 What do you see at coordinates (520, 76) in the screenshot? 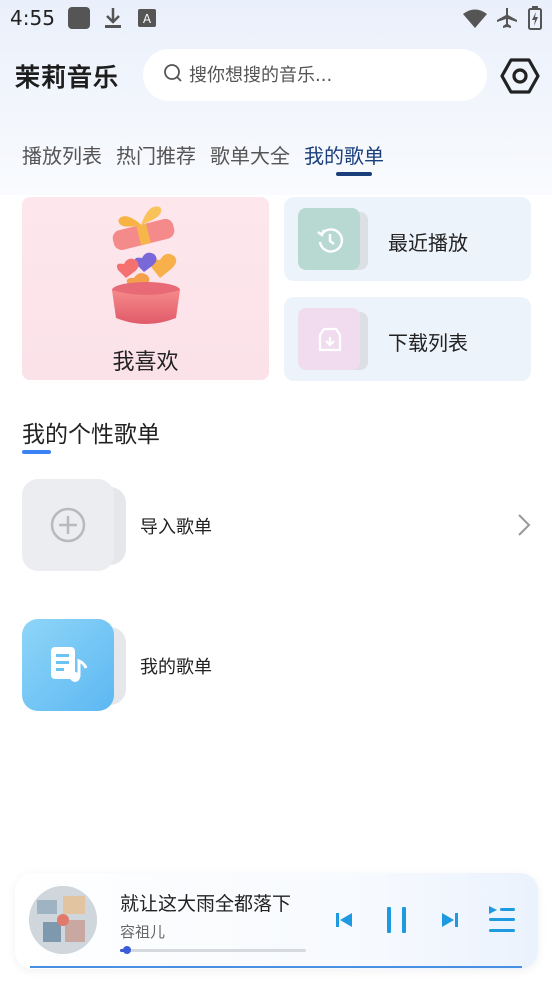
I see `settings-icon` at bounding box center [520, 76].